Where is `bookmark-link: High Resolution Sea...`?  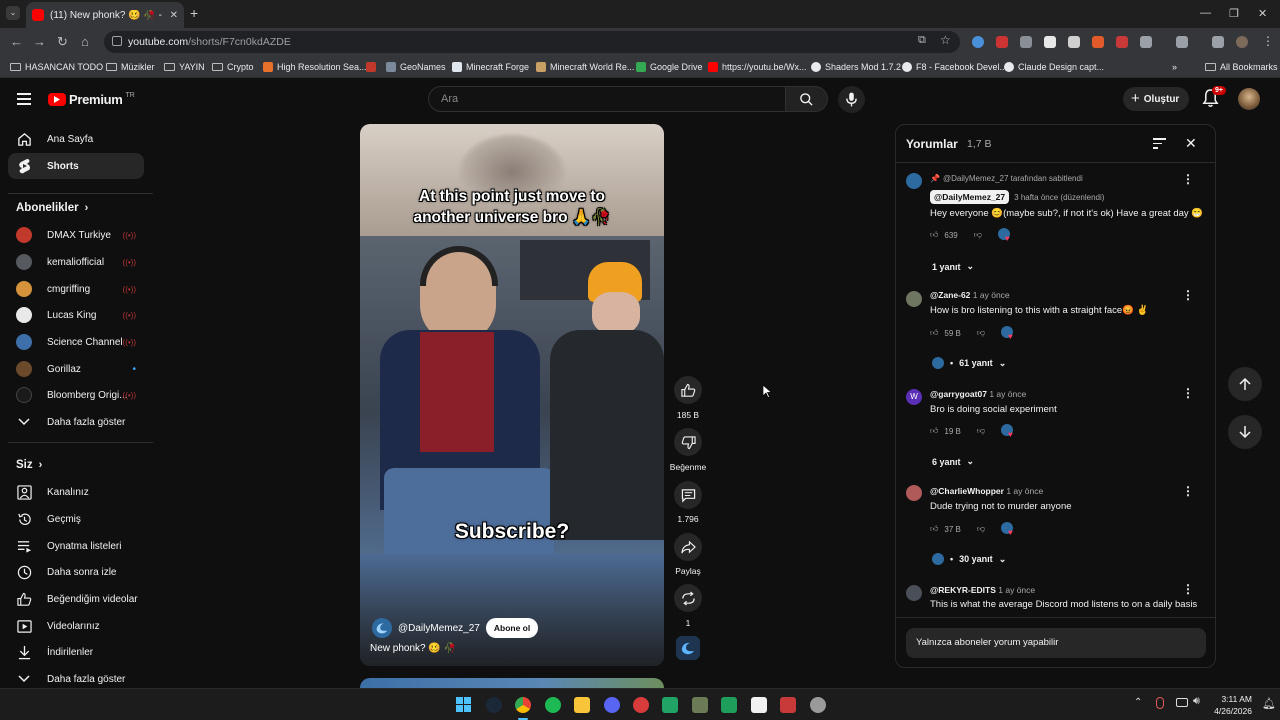 bookmark-link: High Resolution Sea... is located at coordinates (315, 67).